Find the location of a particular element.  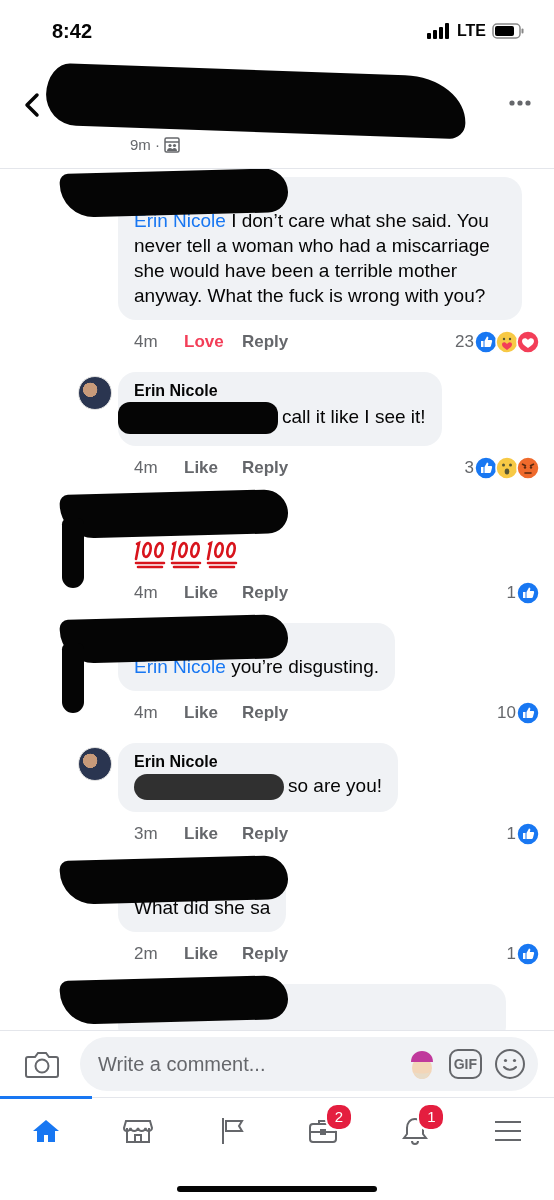

smiley-icon is located at coordinates (510, 1064).